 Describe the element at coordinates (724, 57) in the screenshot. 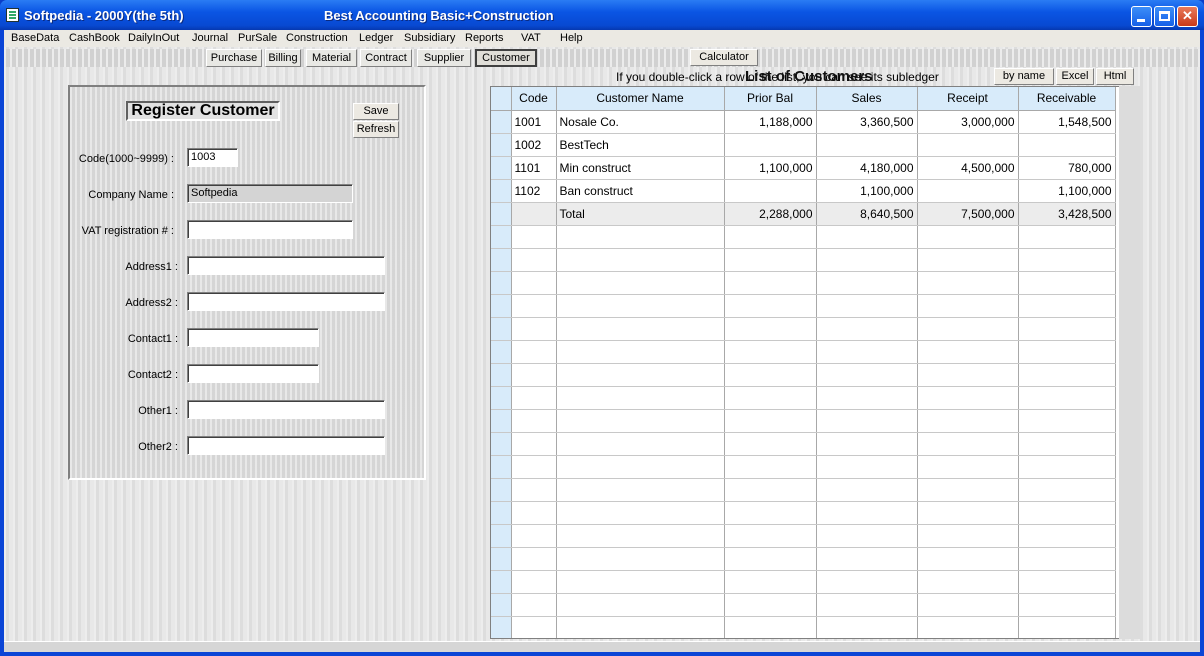

I see `calculator-button: Calculator` at that location.